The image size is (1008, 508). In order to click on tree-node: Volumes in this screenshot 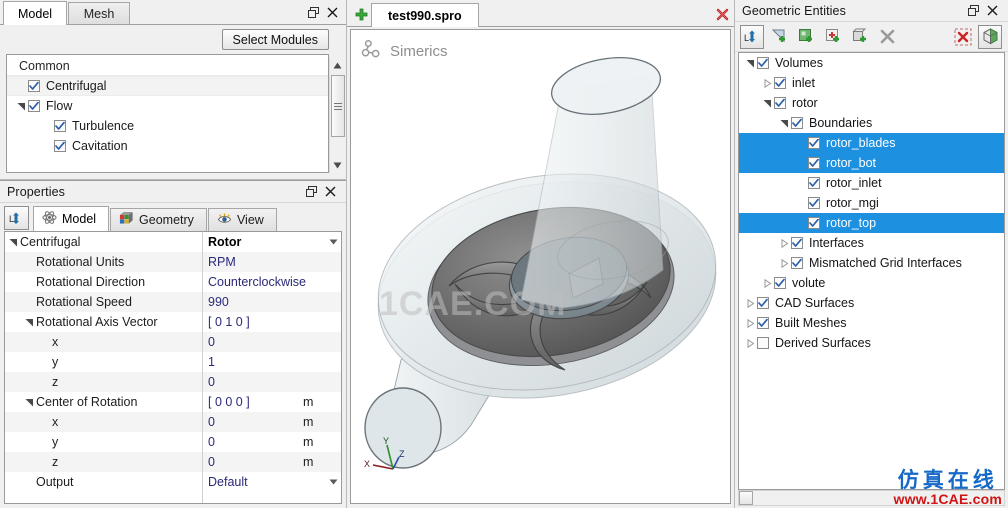, I will do `click(871, 63)`.